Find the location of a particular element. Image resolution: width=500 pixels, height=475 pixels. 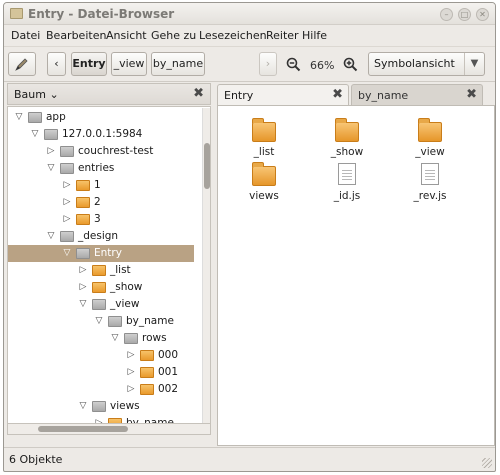

tree-node-label: entries is located at coordinates (96, 168).